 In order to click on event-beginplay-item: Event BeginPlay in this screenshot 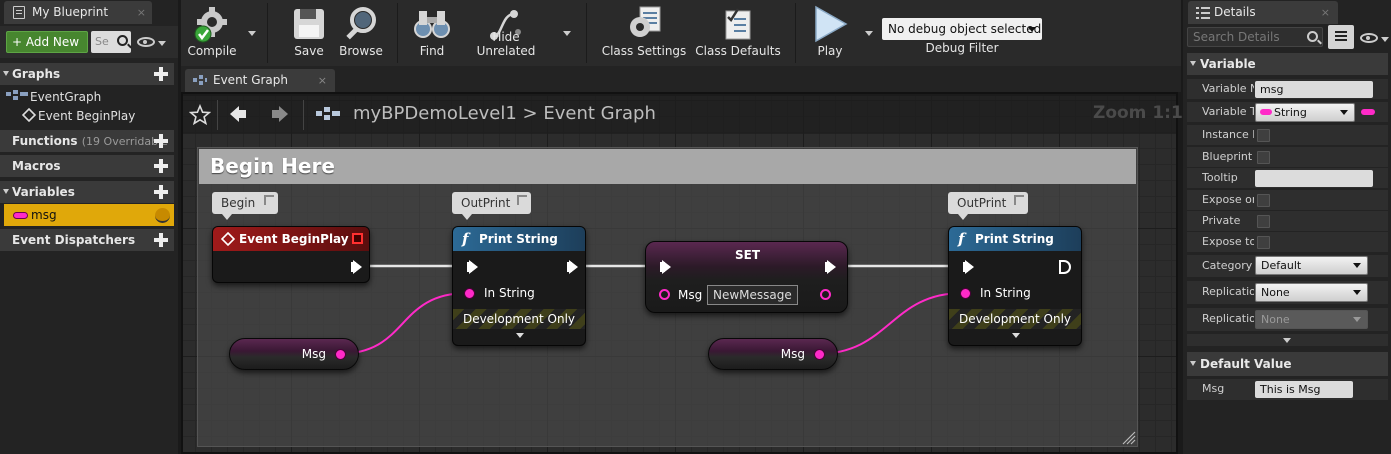, I will do `click(78, 115)`.